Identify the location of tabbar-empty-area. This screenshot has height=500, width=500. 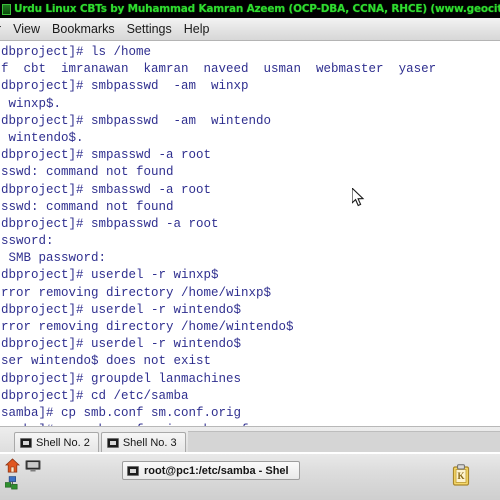
(343, 441).